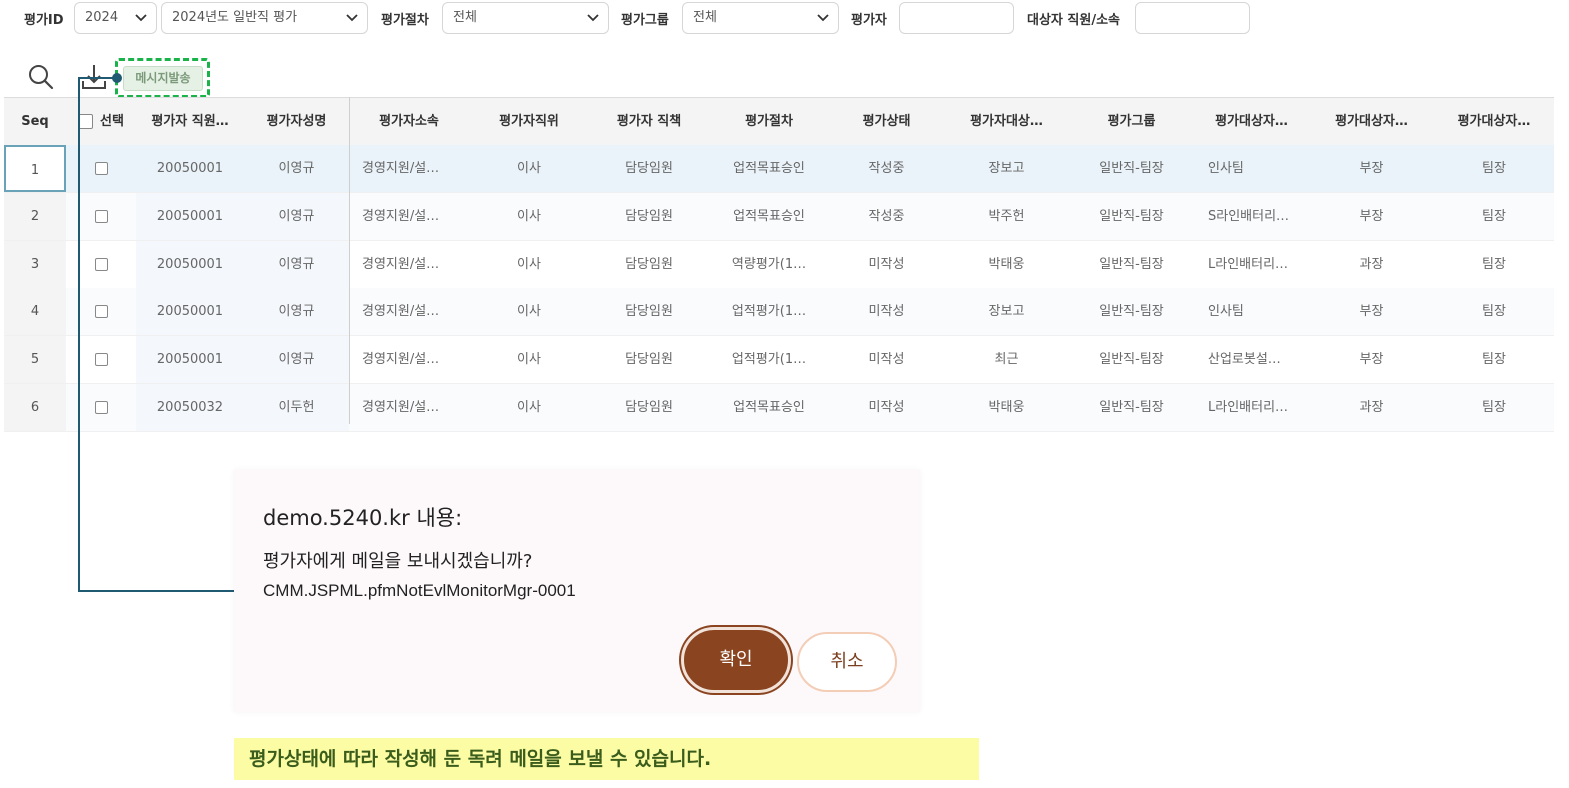 Image resolution: width=1569 pixels, height=788 pixels. What do you see at coordinates (645, 20) in the screenshot?
I see `group-label: 평가그룹` at bounding box center [645, 20].